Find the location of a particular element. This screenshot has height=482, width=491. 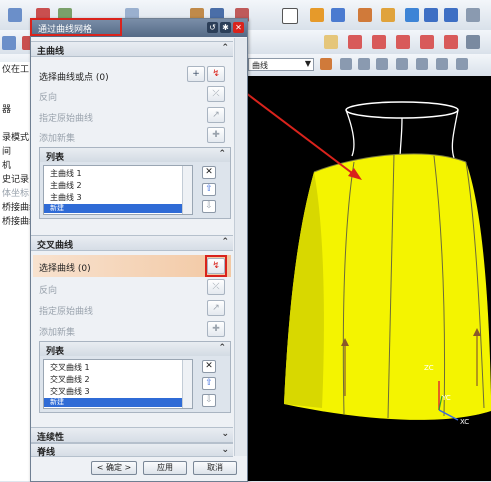

grid-icon is located at coordinates (15, 15).